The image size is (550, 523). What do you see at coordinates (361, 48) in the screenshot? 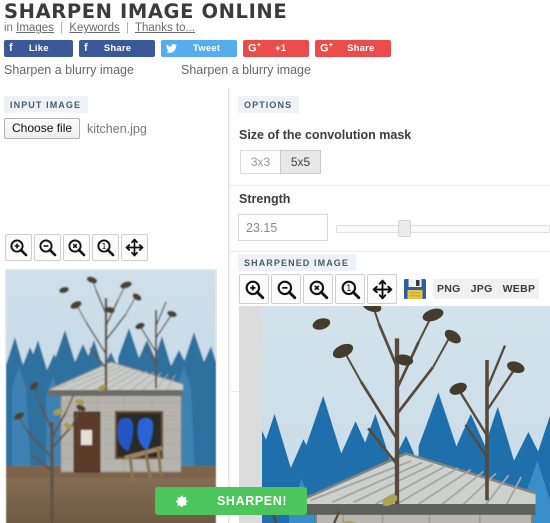
I see `googleplus-share-label: Share` at bounding box center [361, 48].